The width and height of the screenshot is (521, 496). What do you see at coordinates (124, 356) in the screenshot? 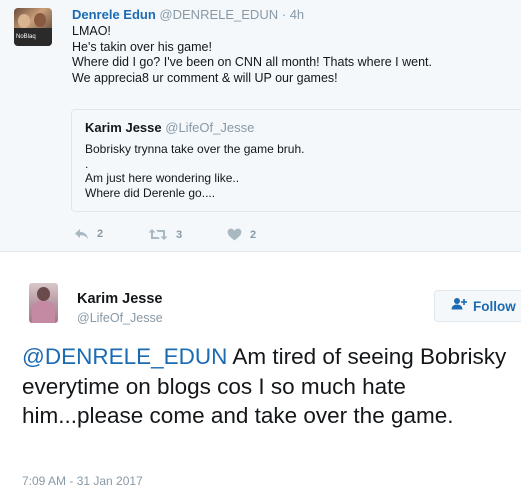
I see `mention-link: @DENRELE_EDUN` at bounding box center [124, 356].